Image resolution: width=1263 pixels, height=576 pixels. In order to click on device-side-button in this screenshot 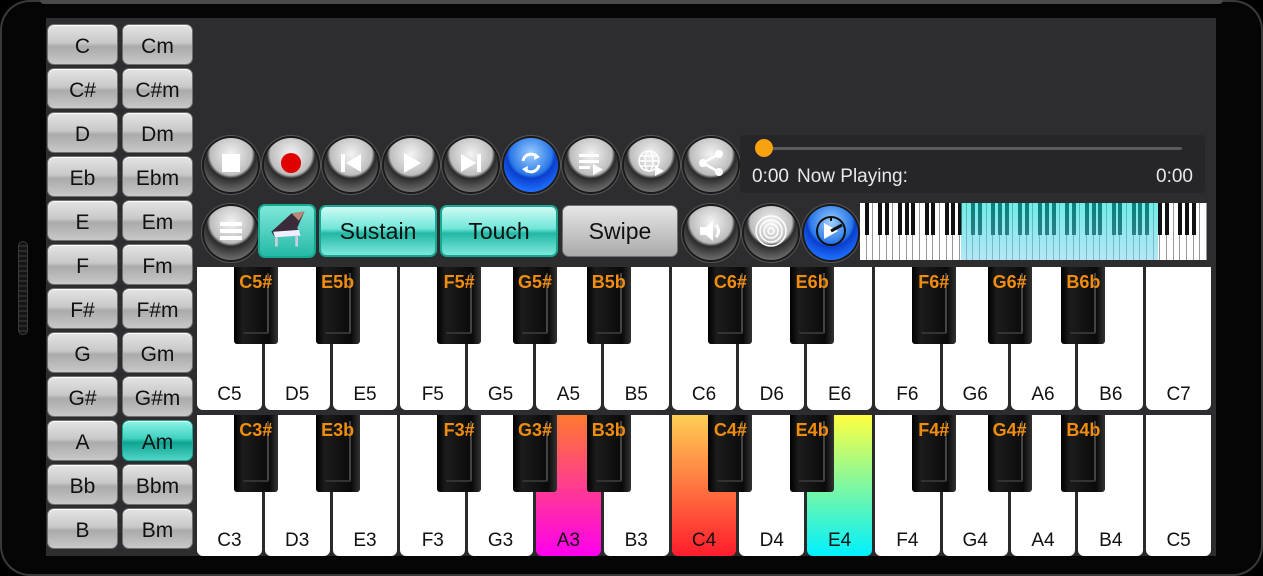, I will do `click(23, 288)`.